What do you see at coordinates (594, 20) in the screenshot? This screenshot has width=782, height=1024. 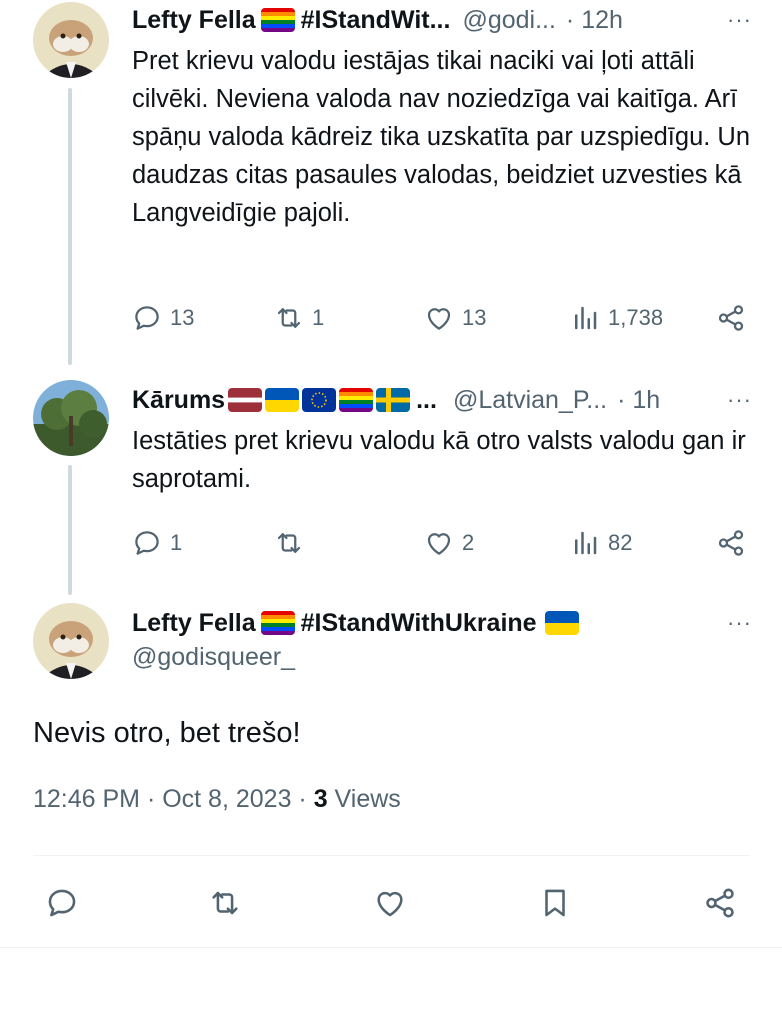 I see `timestamp: · 12h` at bounding box center [594, 20].